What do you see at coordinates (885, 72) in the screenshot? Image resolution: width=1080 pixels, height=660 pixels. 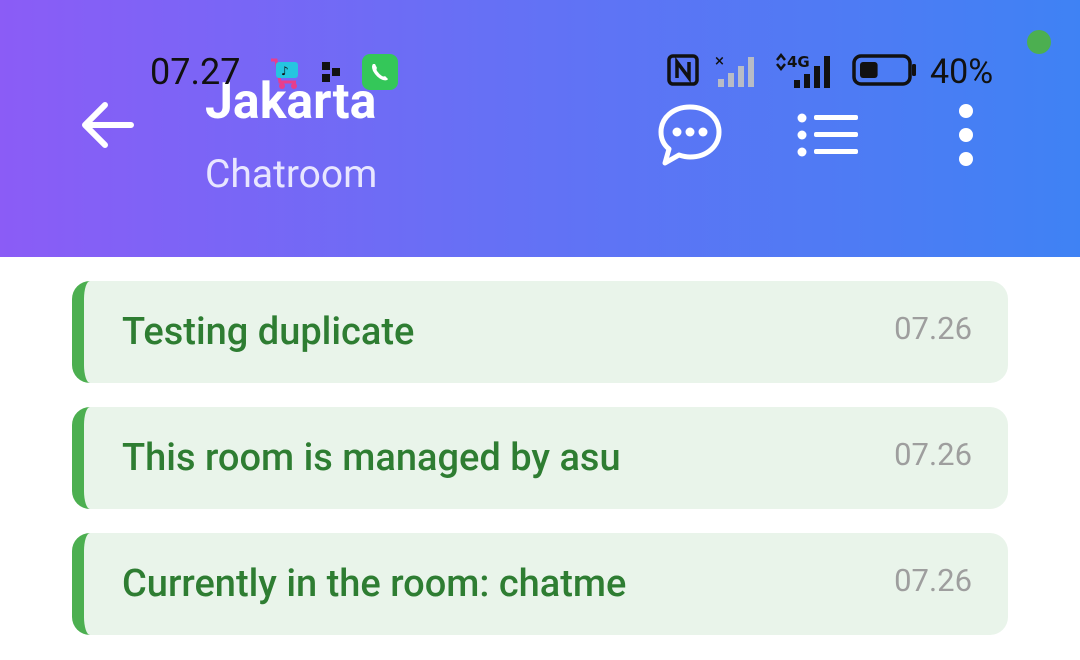 I see `battery-icon` at bounding box center [885, 72].